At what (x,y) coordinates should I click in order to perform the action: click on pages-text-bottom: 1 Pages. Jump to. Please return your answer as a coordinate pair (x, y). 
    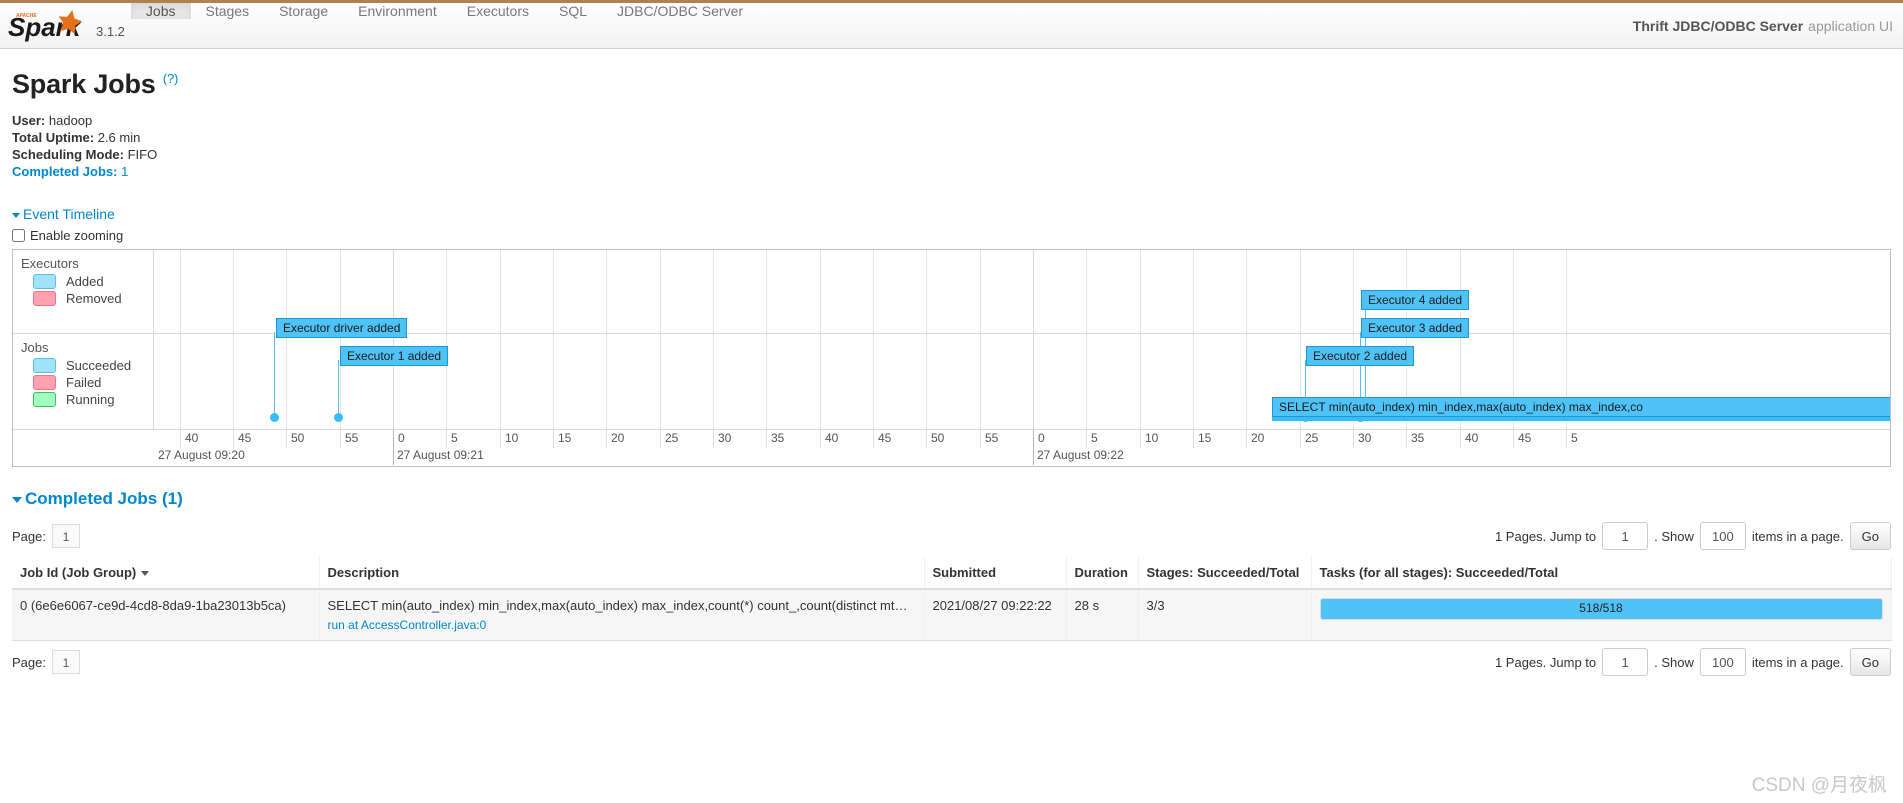
    Looking at the image, I should click on (1545, 662).